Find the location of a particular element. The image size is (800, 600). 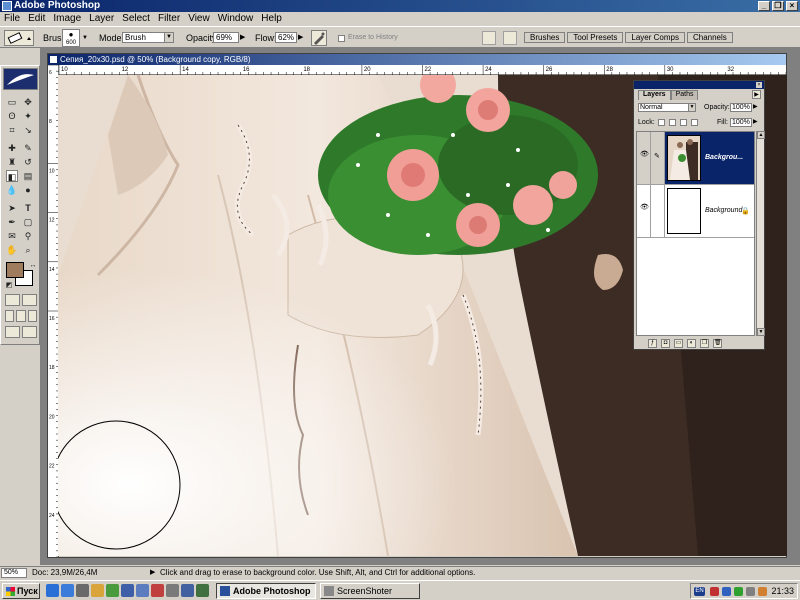

history-brush-tool-icon: ↺ is located at coordinates (28, 162).